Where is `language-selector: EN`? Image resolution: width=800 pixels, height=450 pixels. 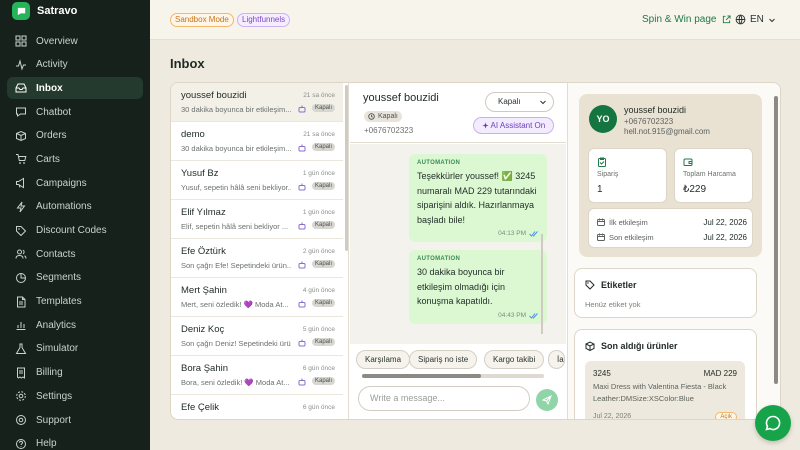
language-selector: EN is located at coordinates (755, 19).